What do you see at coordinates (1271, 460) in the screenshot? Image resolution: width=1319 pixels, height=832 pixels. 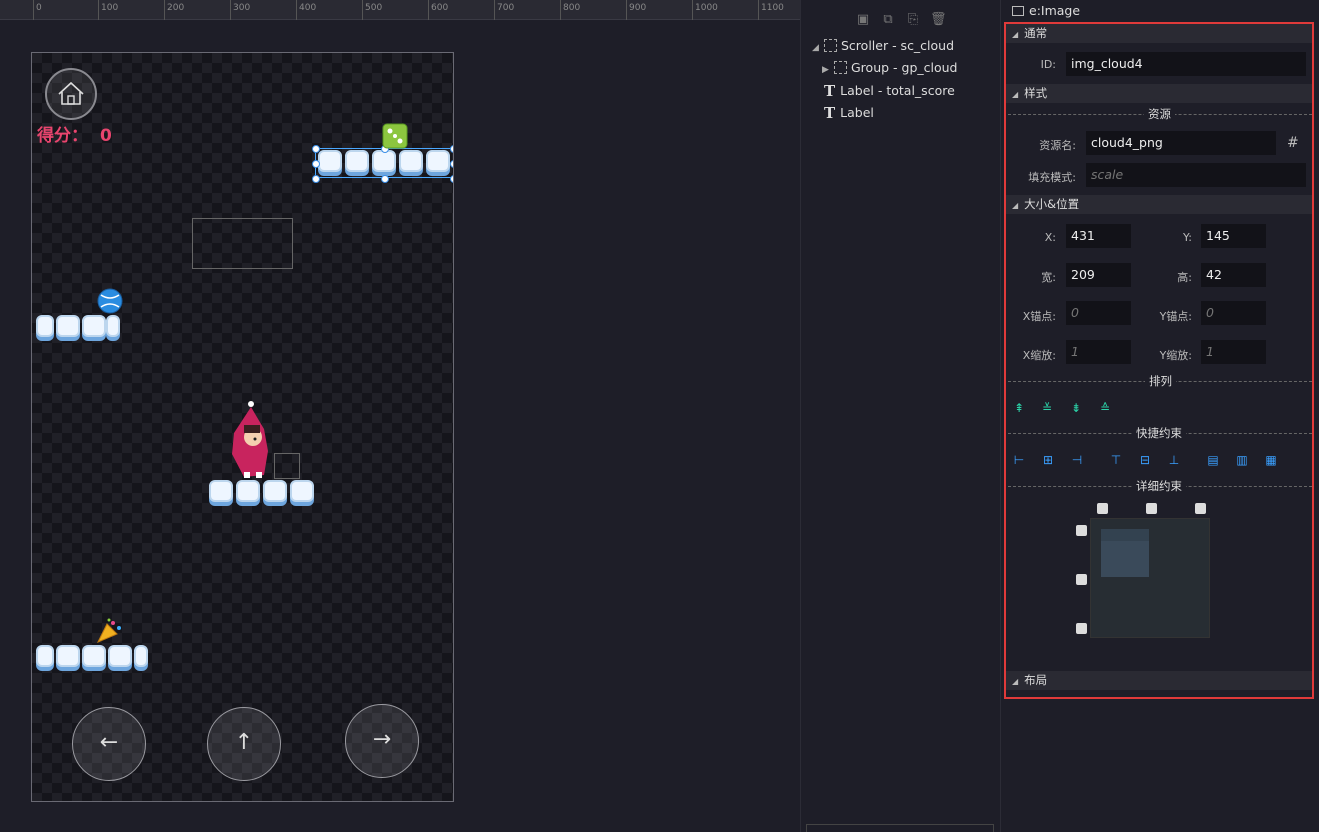 I see `fill-both-icon: ▦` at bounding box center [1271, 460].